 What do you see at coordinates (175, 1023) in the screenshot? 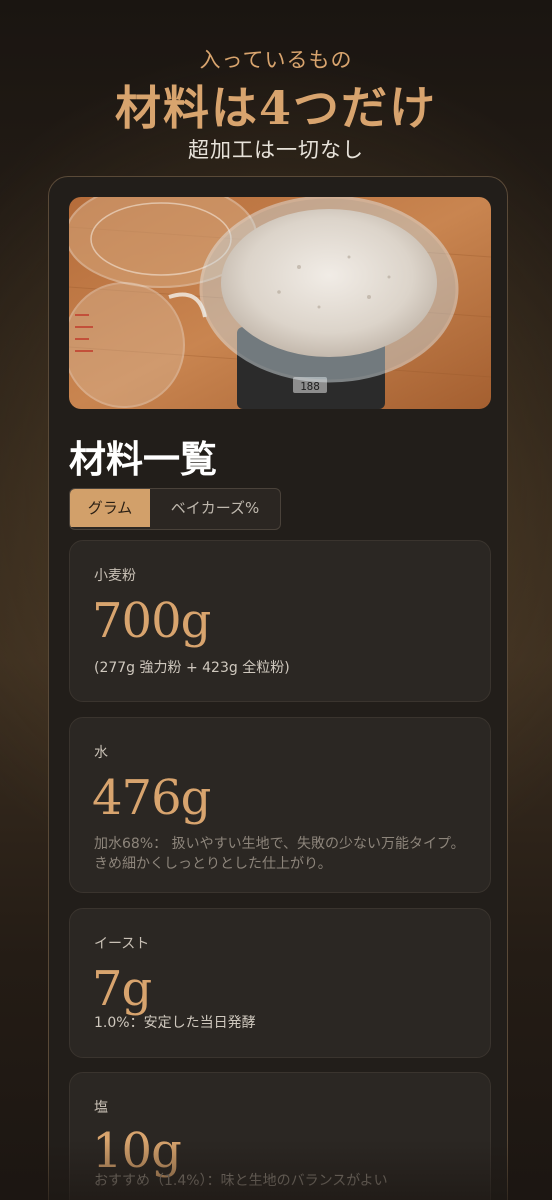
I see `ingredient-desc: 1.0%：安定した当日発酵` at bounding box center [175, 1023].